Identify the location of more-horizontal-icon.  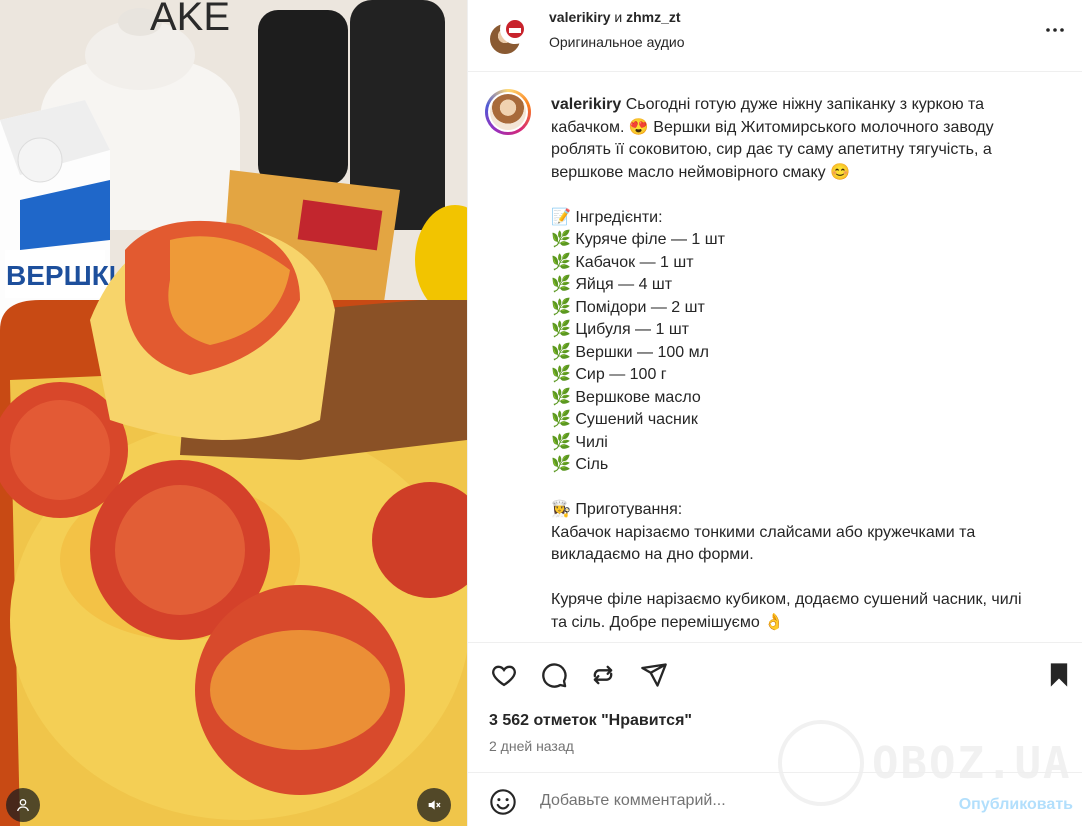
(1055, 30).